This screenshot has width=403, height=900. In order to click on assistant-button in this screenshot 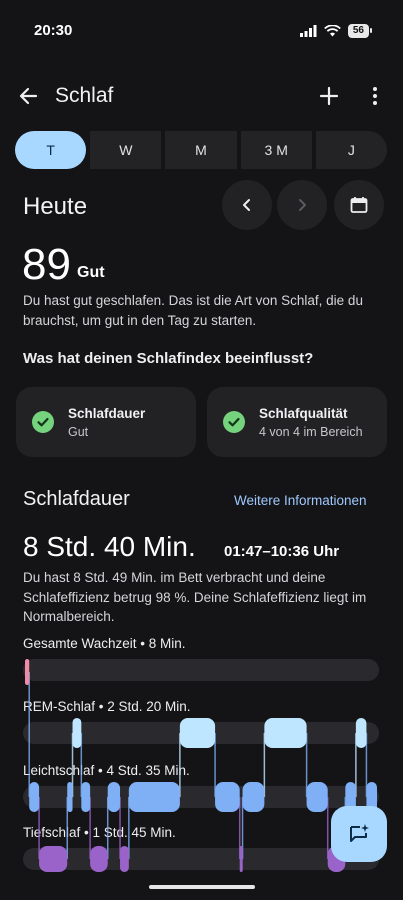, I will do `click(359, 834)`.